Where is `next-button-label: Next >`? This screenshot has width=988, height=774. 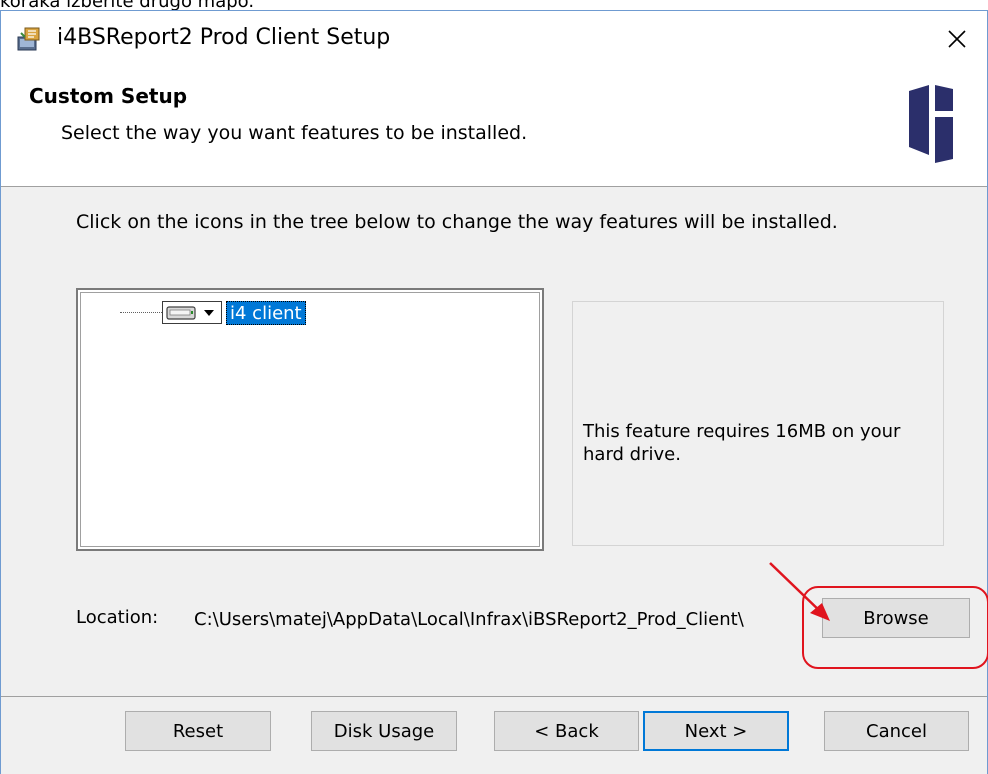
next-button-label: Next > is located at coordinates (716, 731).